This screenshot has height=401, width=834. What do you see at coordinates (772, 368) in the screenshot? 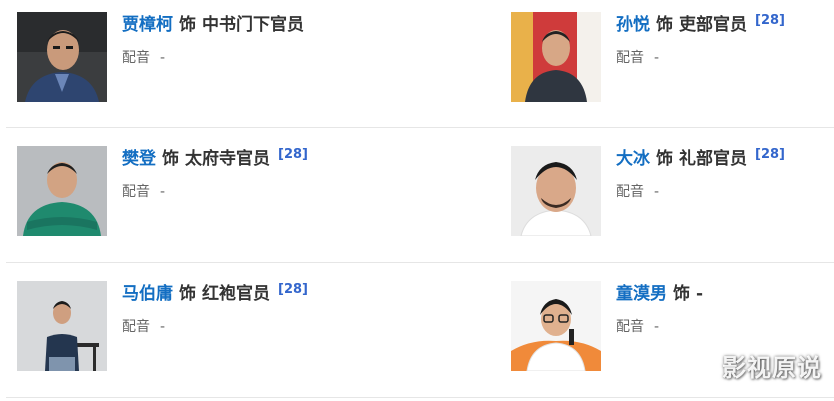
I see `watermark: 影视原说` at bounding box center [772, 368].